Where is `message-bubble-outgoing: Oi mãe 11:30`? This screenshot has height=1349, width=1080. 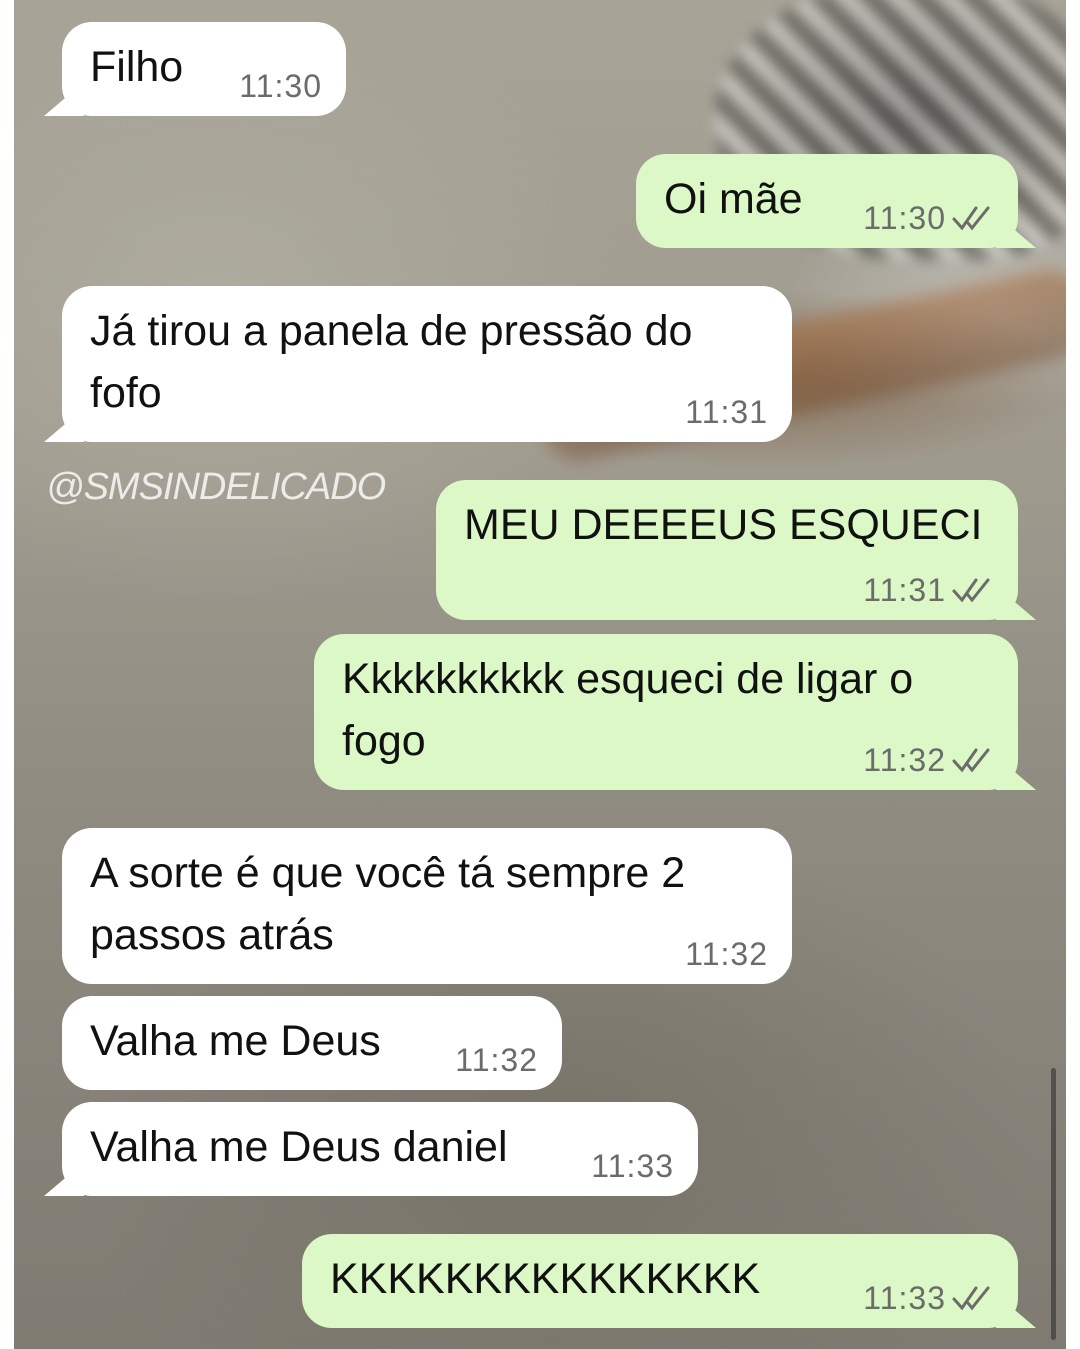
message-bubble-outgoing: Oi mãe 11:30 is located at coordinates (836, 201).